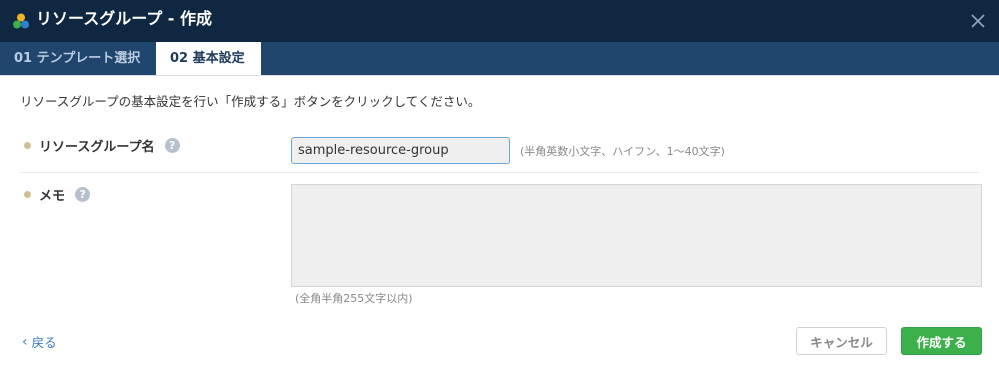  I want to click on close-icon, so click(978, 21).